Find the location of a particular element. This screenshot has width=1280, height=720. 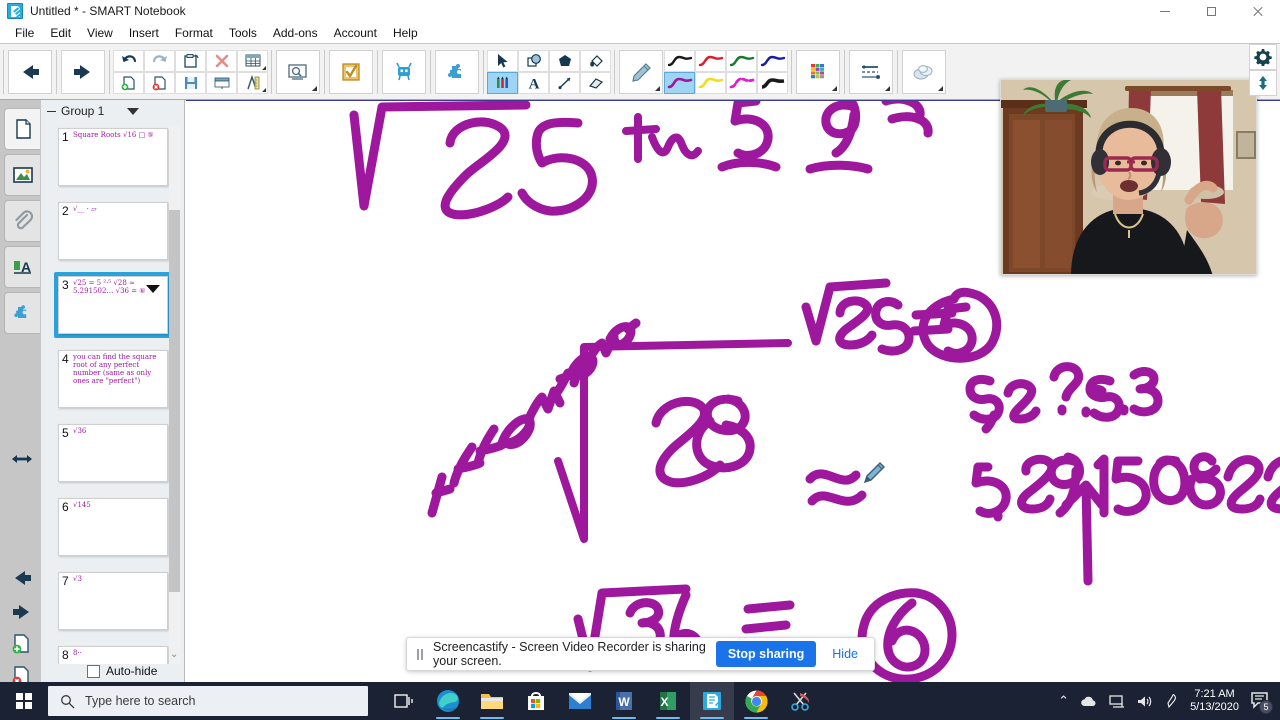

insert-table-button is located at coordinates (252, 60).